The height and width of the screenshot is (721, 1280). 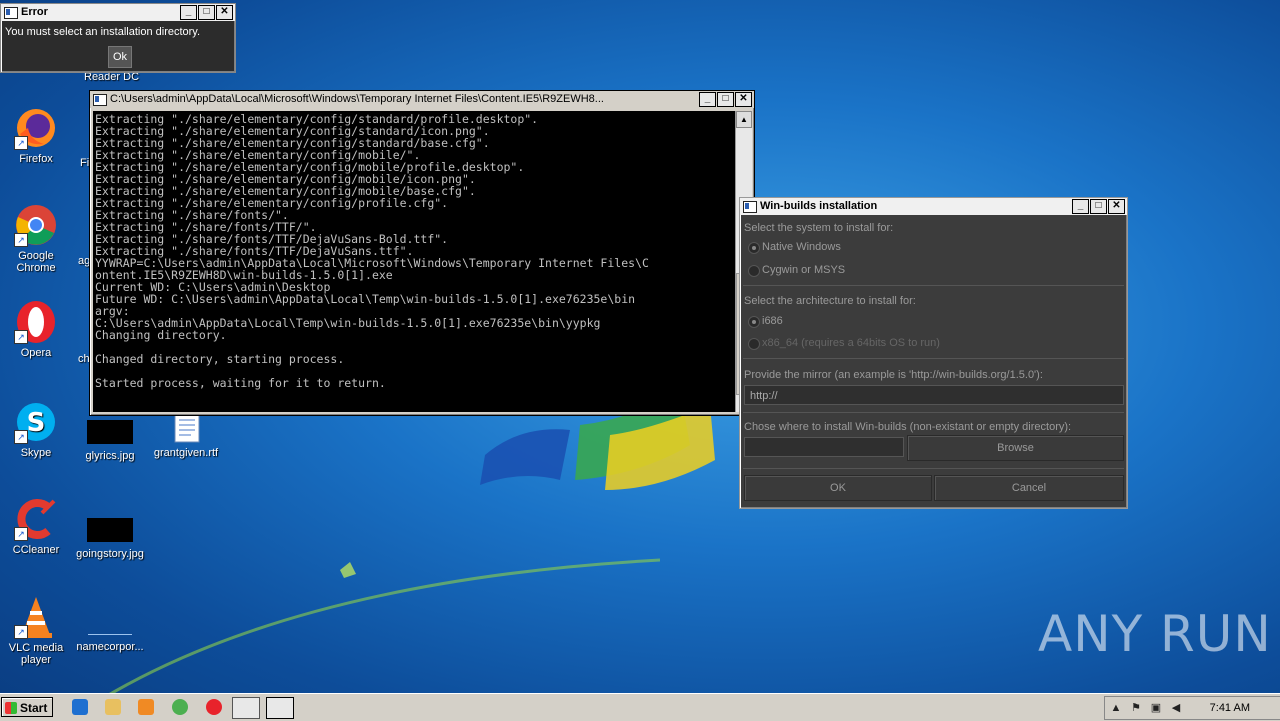 I want to click on svg-text: S, so click(x=36, y=423).